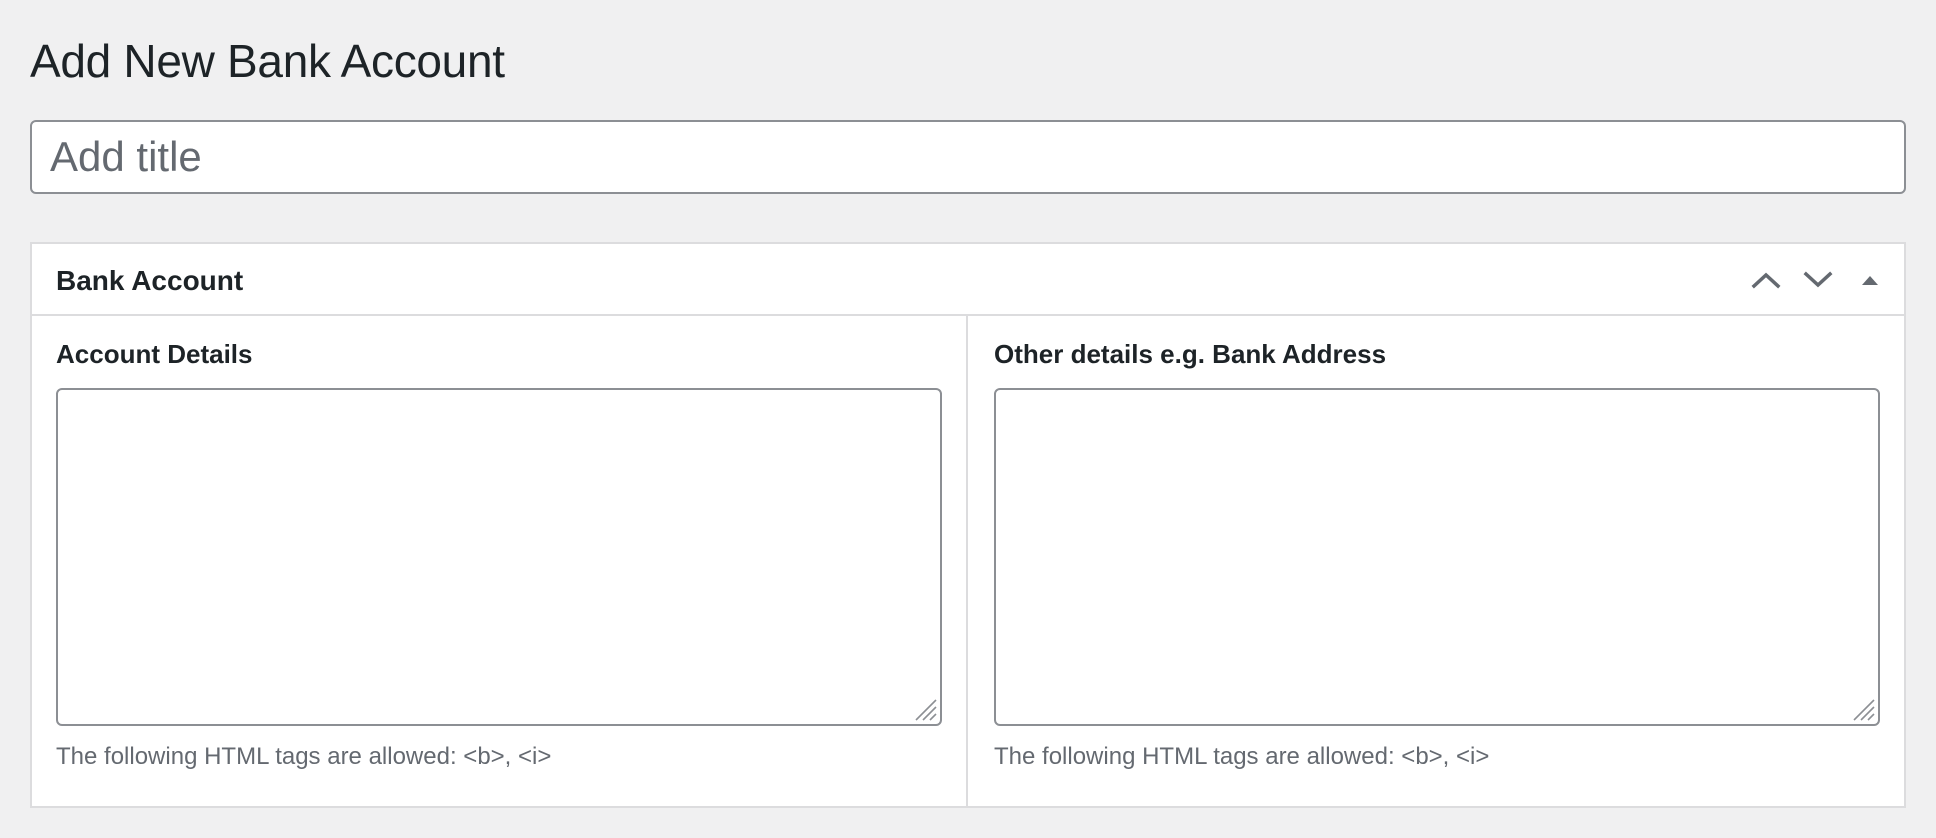 This screenshot has width=1936, height=838. I want to click on metabox-handle-actions, so click(1818, 280).